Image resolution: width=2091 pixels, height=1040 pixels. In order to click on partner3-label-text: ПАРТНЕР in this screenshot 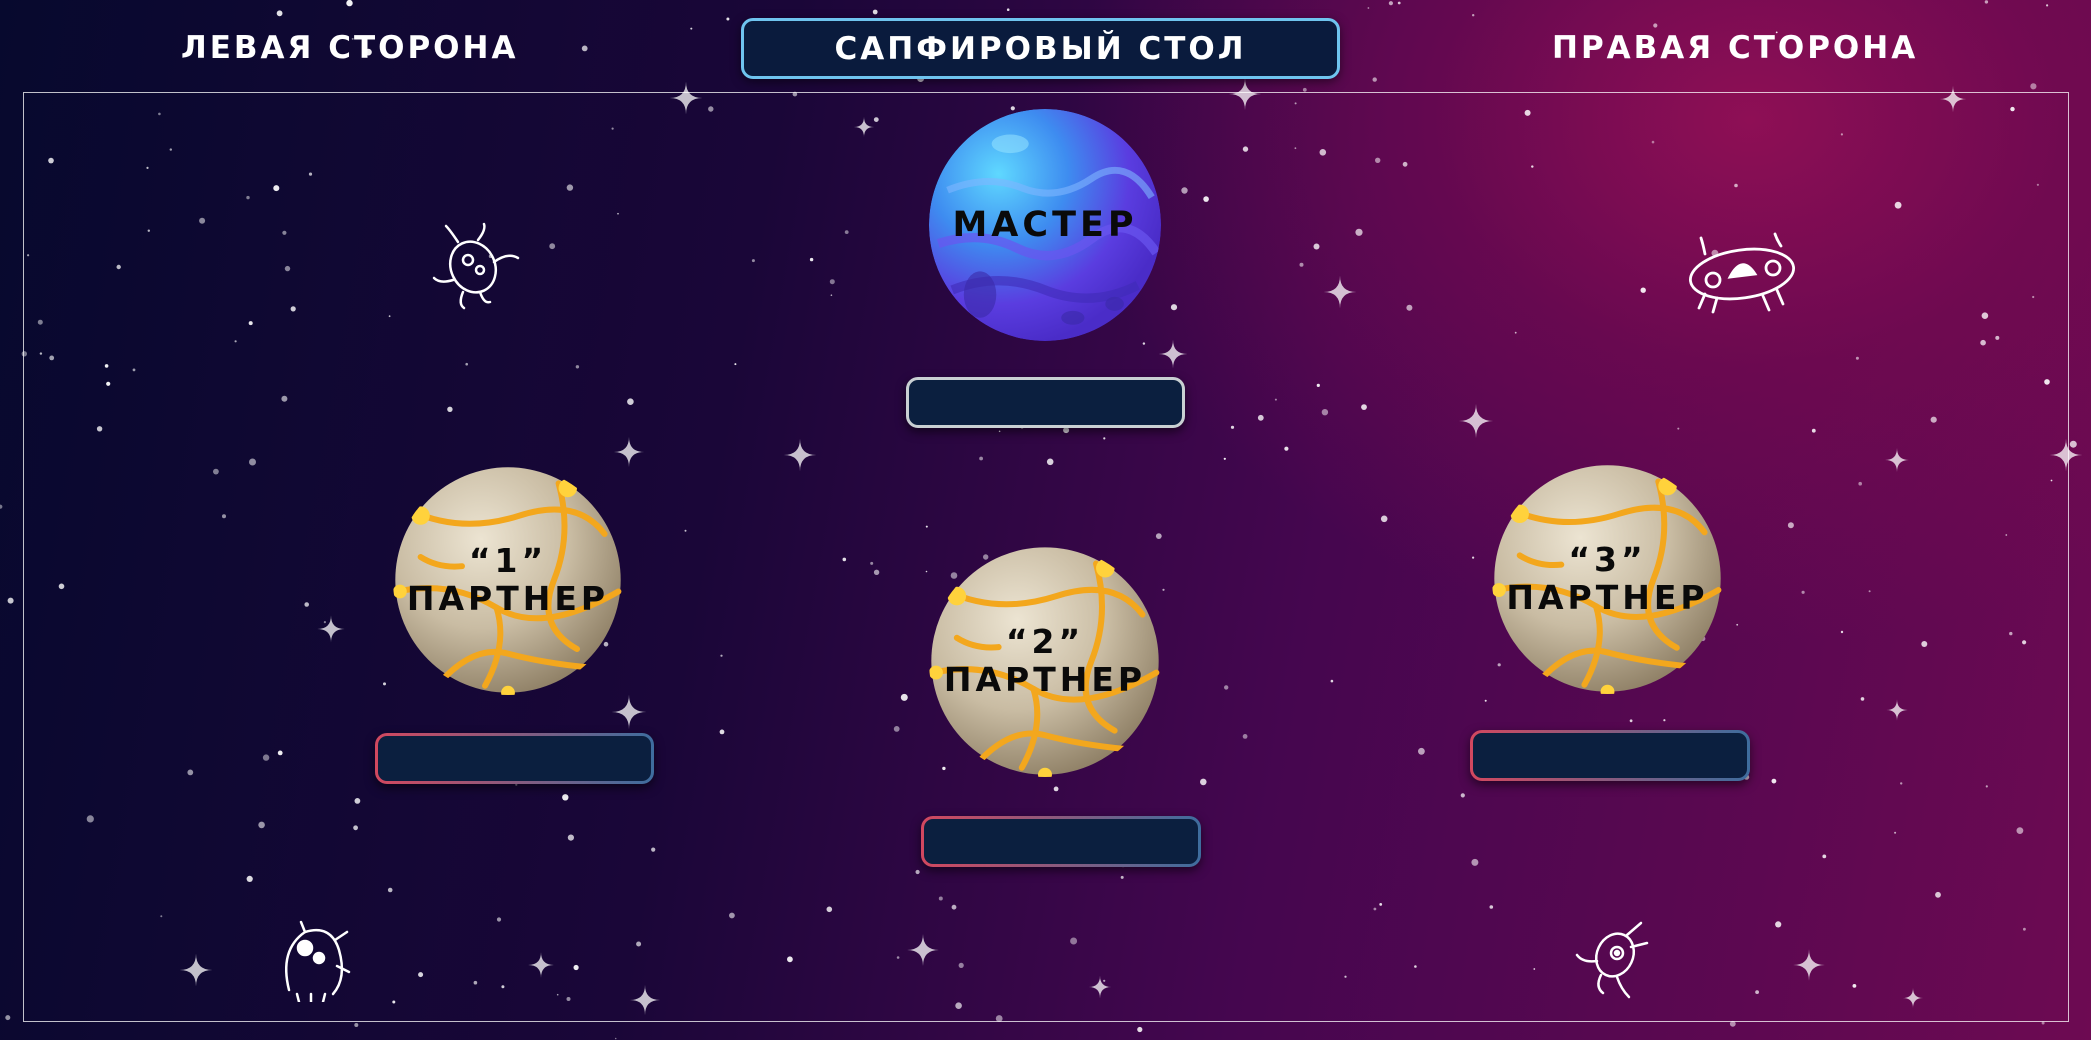, I will do `click(1607, 597)`.